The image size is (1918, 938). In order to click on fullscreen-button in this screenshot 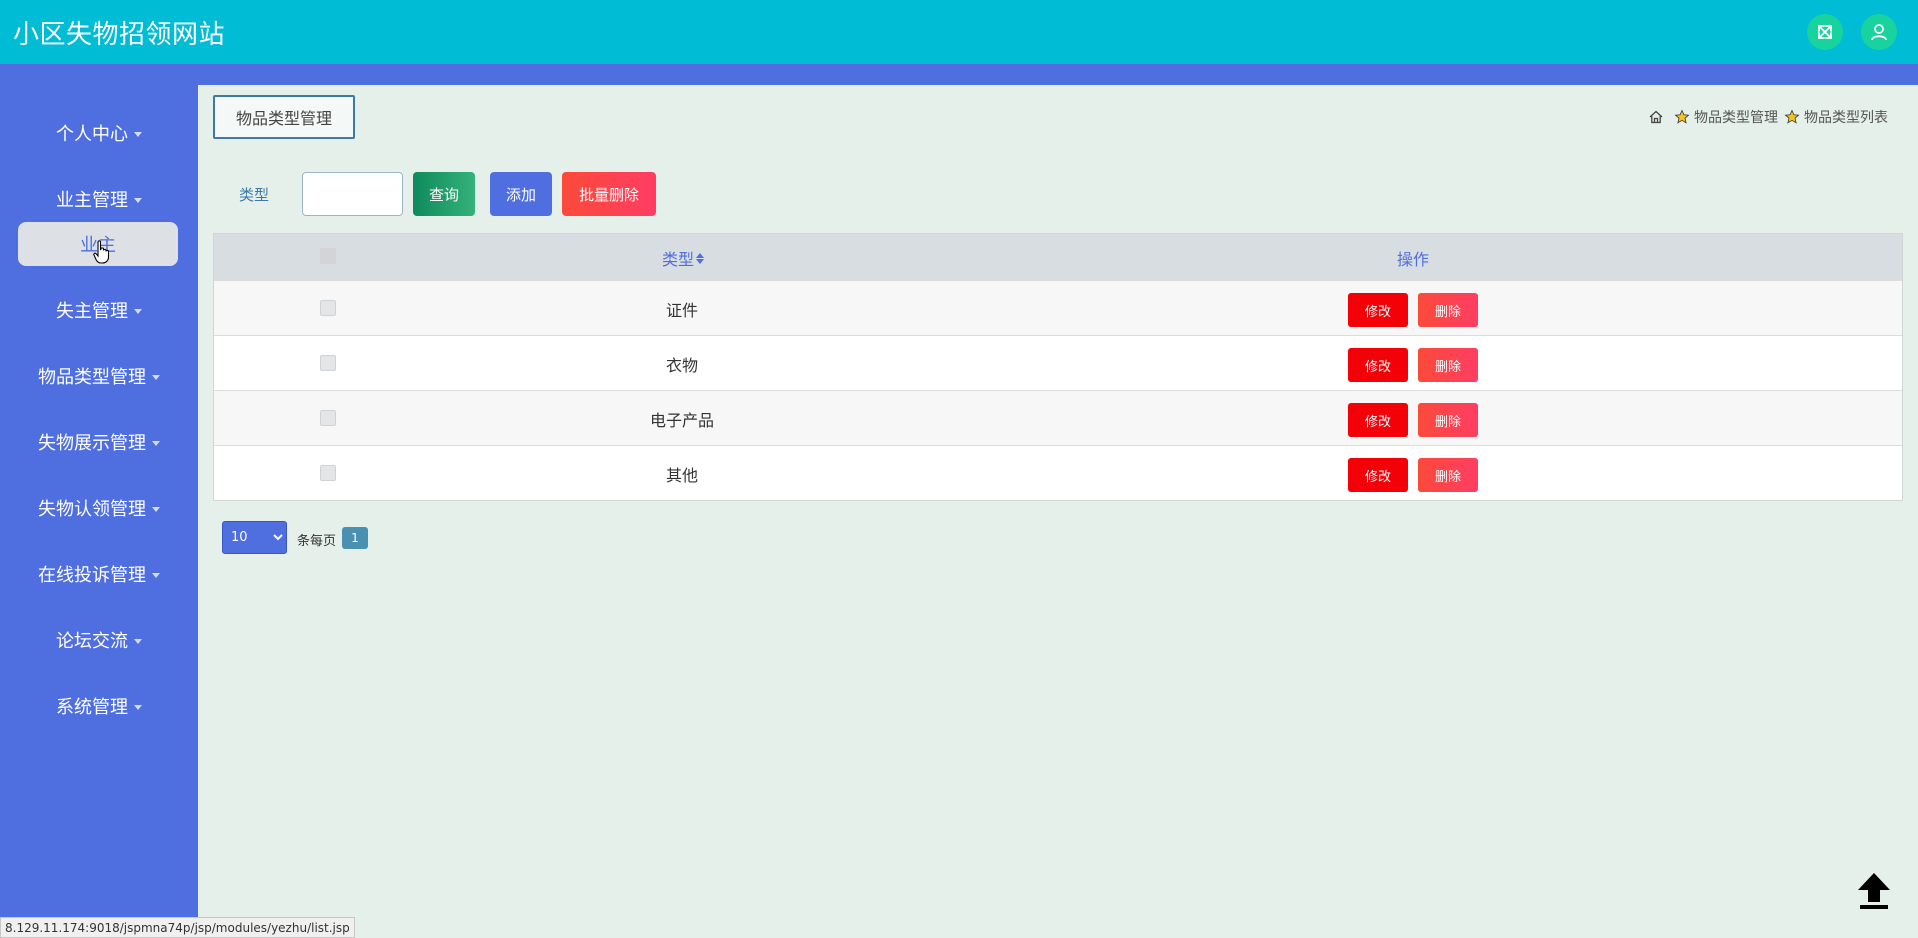, I will do `click(1825, 32)`.